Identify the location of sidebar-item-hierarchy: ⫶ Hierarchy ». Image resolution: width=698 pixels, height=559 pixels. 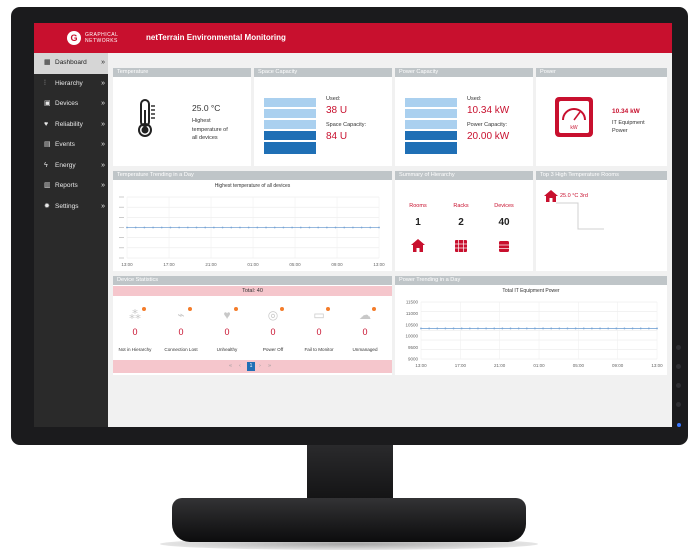
(71, 84).